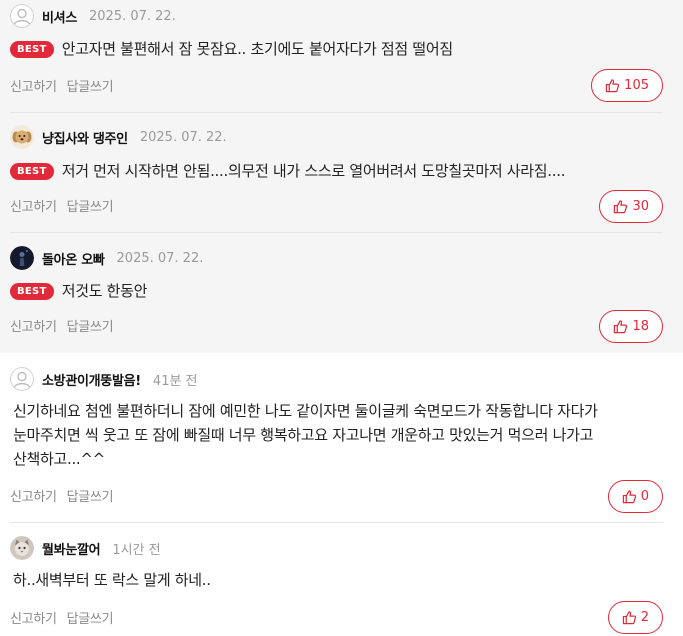  Describe the element at coordinates (337, 580) in the screenshot. I see `comment-body: 하..새벽부터 또 락스 말게 하네..` at that location.